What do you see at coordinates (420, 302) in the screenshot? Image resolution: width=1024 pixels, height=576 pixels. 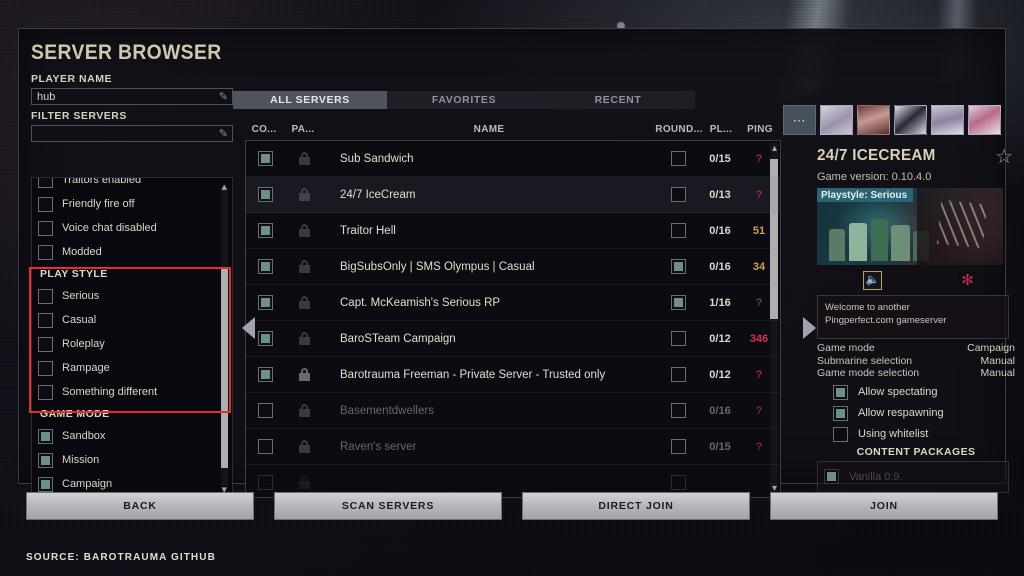 I see `server-name: Capt. McKeamish's Serious RP` at bounding box center [420, 302].